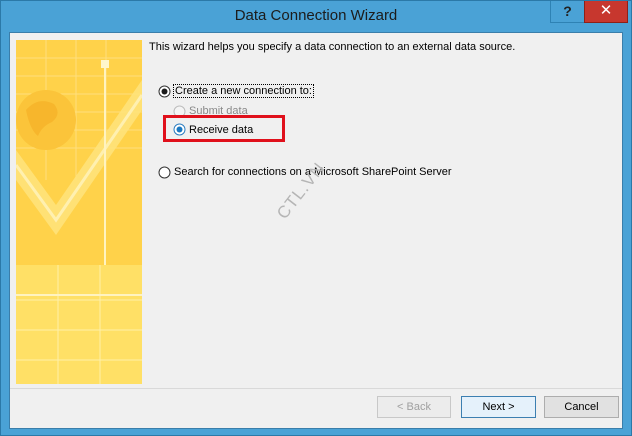  I want to click on close-button: ✕, so click(606, 12).